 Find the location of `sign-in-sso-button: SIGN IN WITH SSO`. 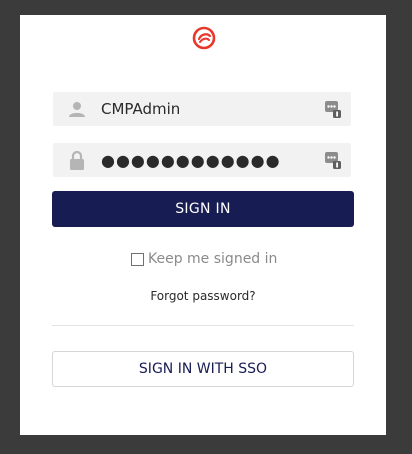

sign-in-sso-button: SIGN IN WITH SSO is located at coordinates (203, 369).